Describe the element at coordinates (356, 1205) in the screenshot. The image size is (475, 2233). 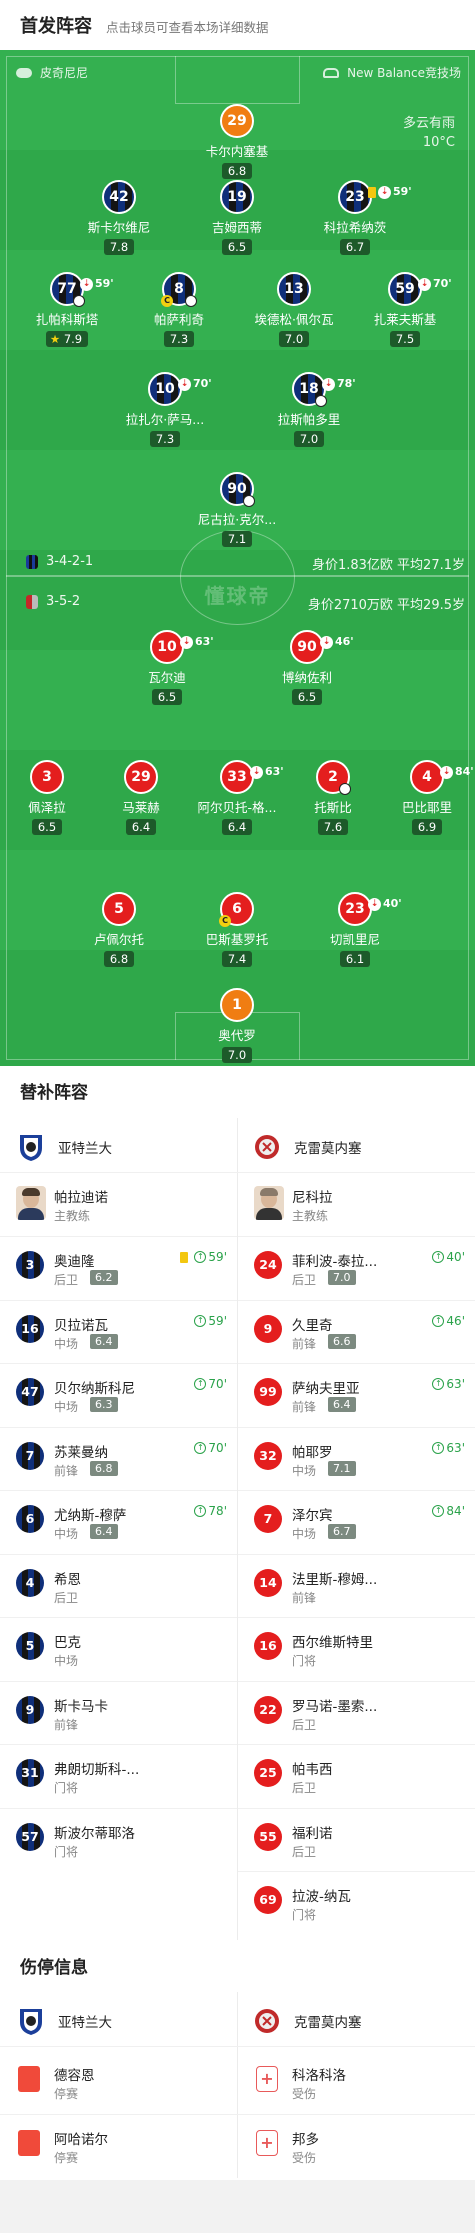
I see `away-coach: 尼科拉 主教练` at that location.